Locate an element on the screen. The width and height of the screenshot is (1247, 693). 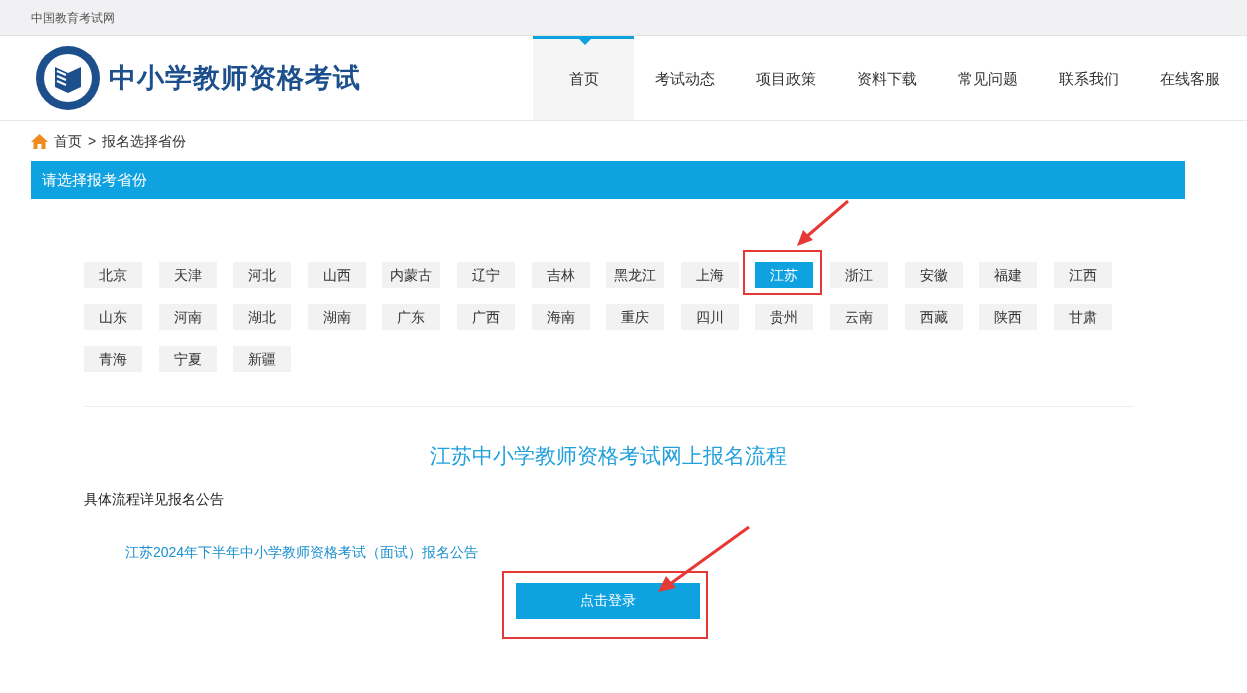
province-button: 广东 is located at coordinates (411, 317).